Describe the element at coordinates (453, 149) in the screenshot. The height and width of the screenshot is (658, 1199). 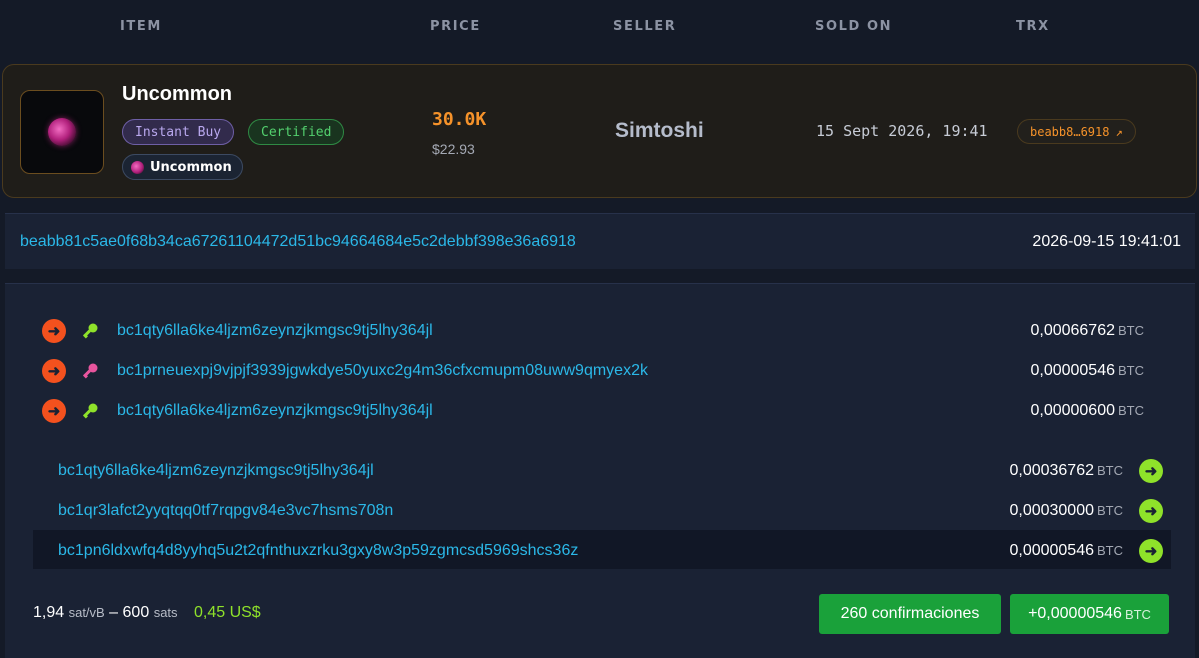
I see `price-usd: $22.93` at that location.